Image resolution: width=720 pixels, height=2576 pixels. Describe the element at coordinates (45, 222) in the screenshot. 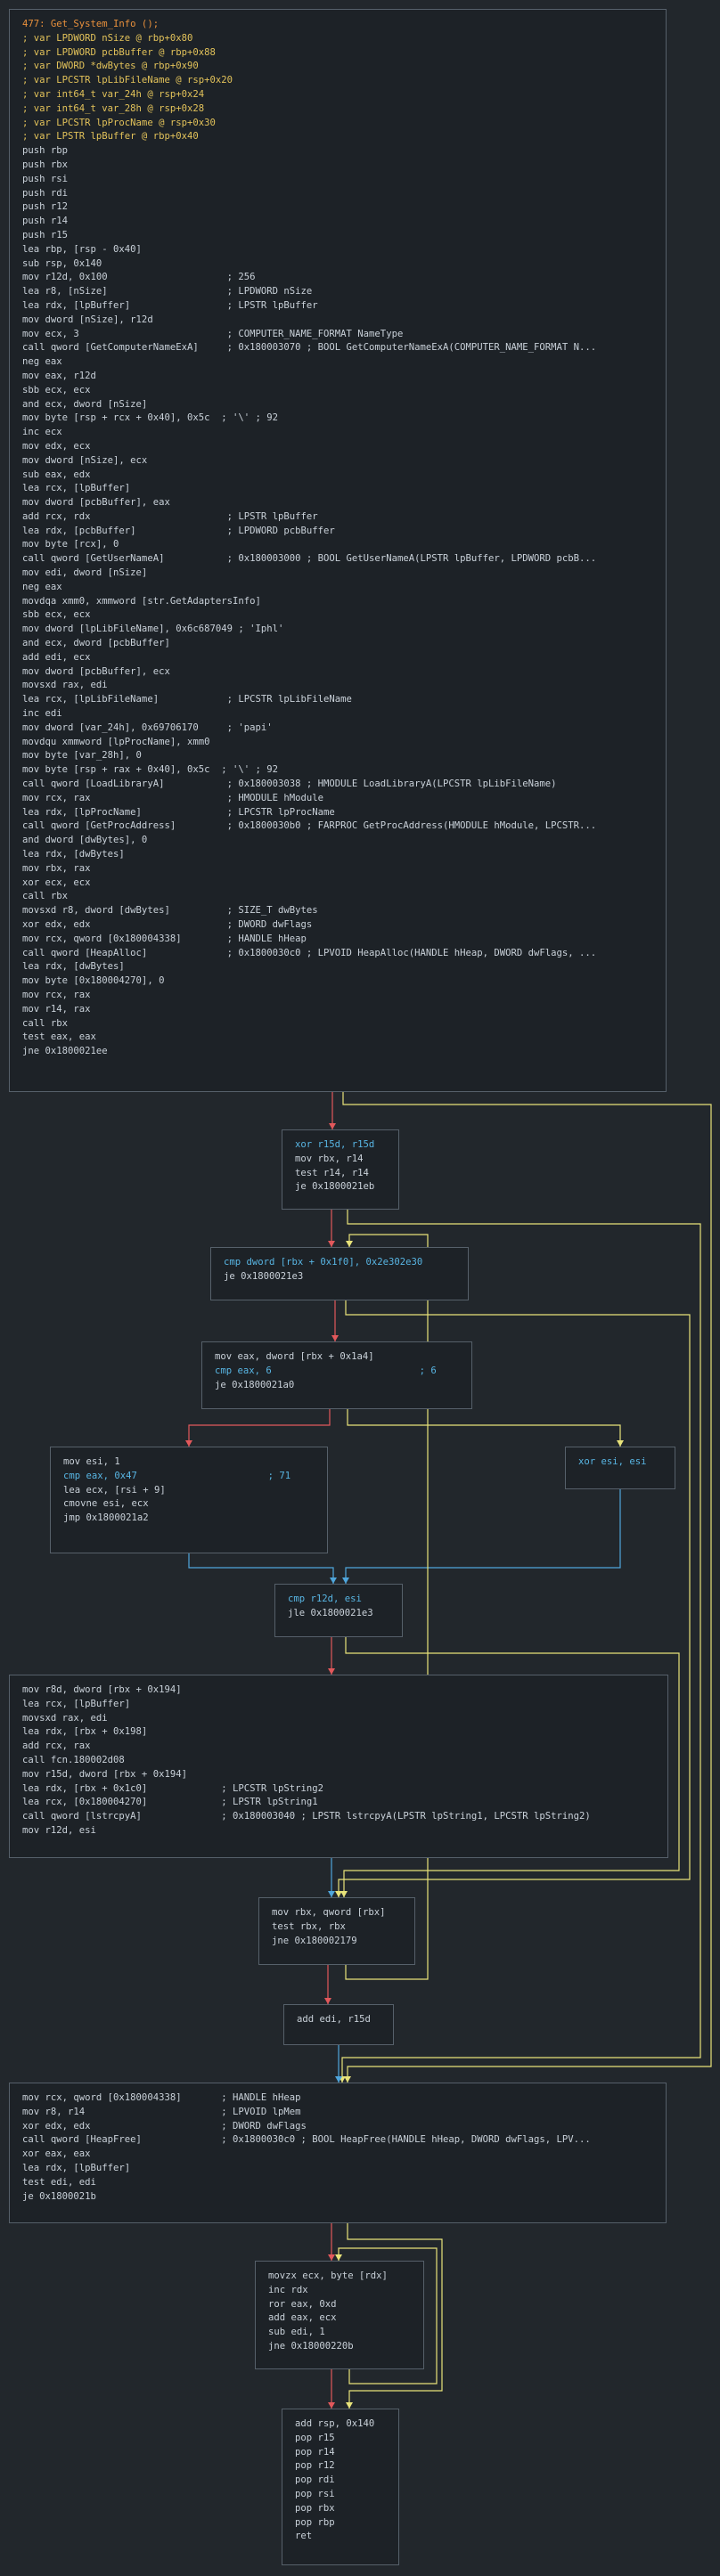

I see `instruction-line: push r14` at that location.